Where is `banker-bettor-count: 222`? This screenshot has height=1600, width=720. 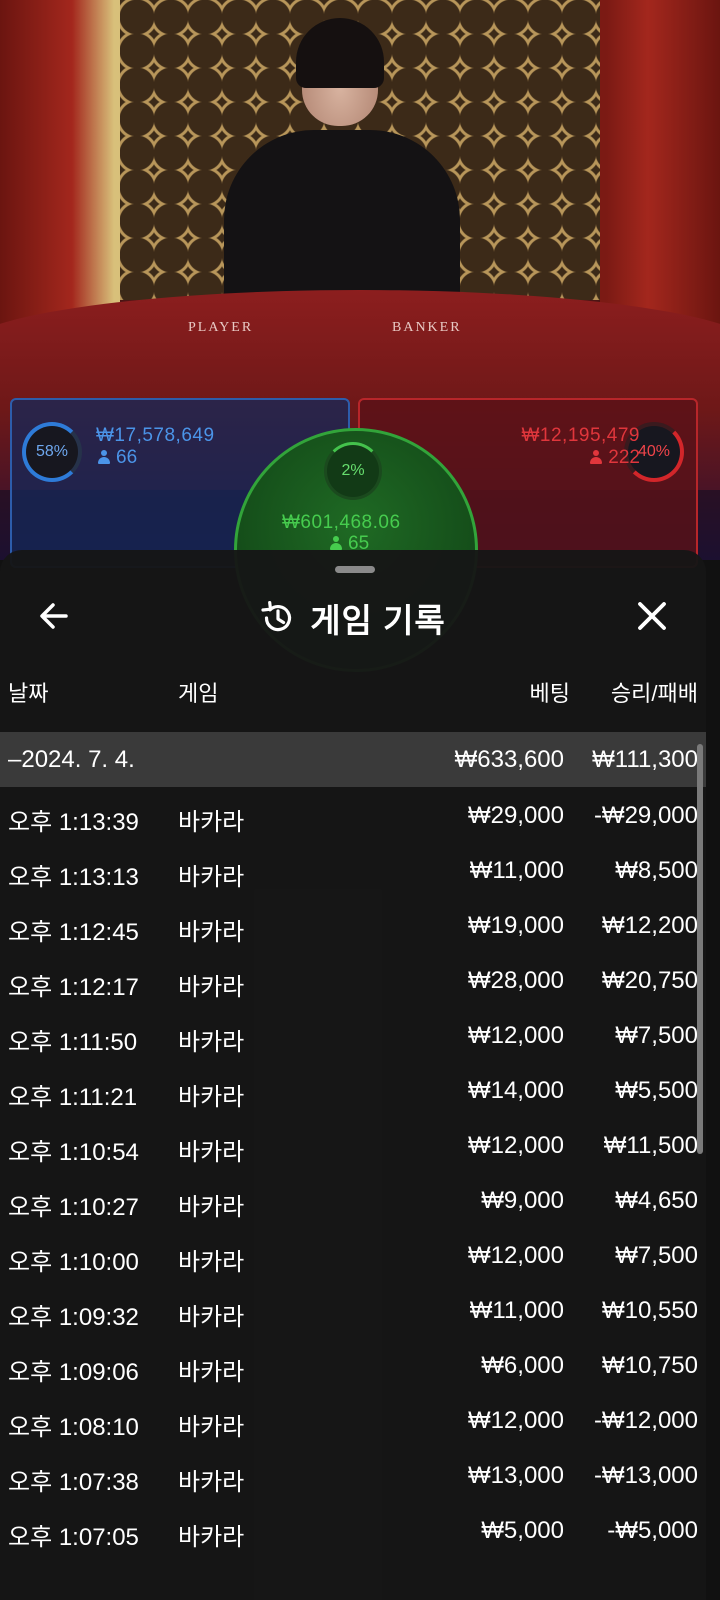
banker-bettor-count: 222 is located at coordinates (615, 458).